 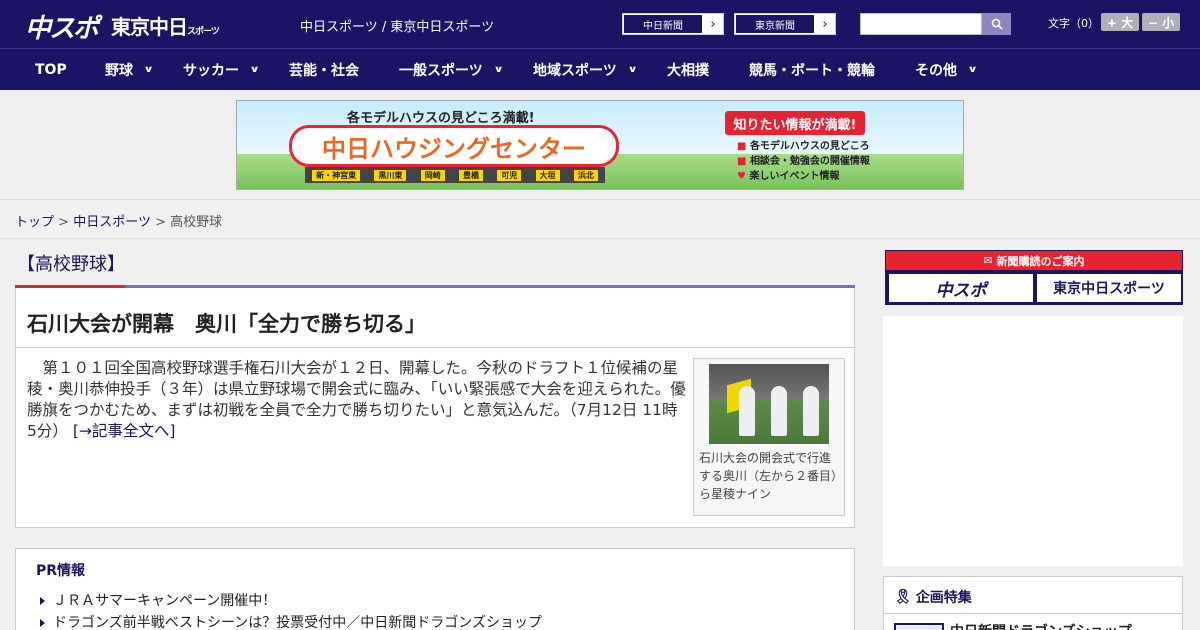 What do you see at coordinates (203, 32) in the screenshot?
I see `tokyo-logo-suffix: スポーツ` at bounding box center [203, 32].